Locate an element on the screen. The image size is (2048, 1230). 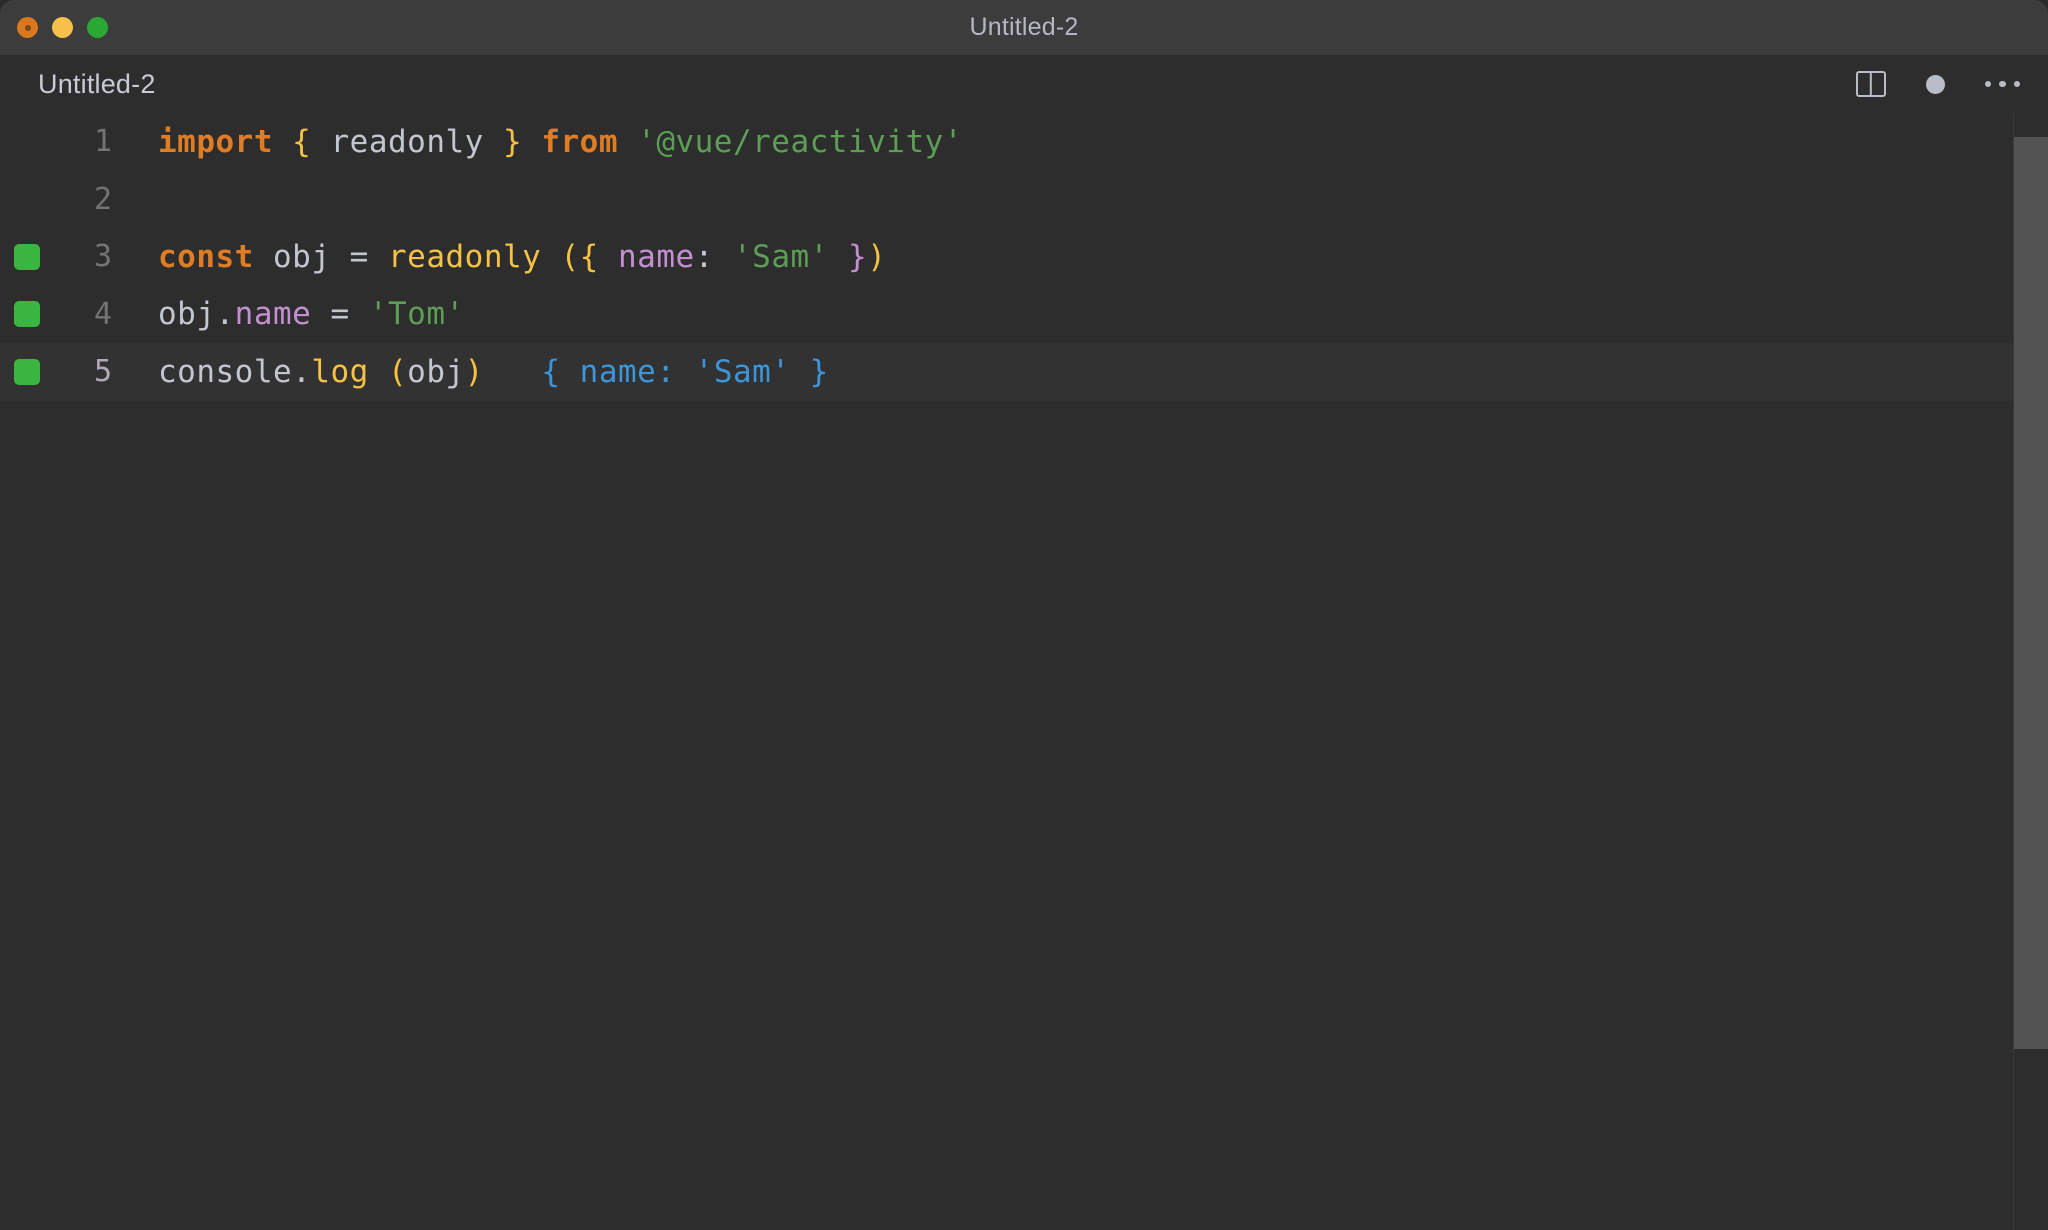
window-controls is located at coordinates (62, 27).